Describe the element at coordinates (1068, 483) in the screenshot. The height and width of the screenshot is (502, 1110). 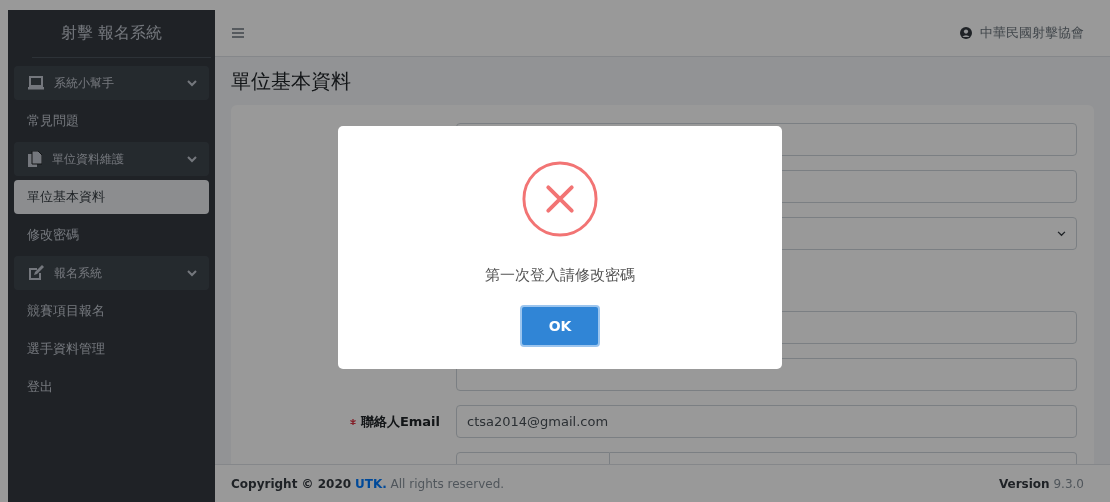
I see `version-number: 9.3.0` at that location.